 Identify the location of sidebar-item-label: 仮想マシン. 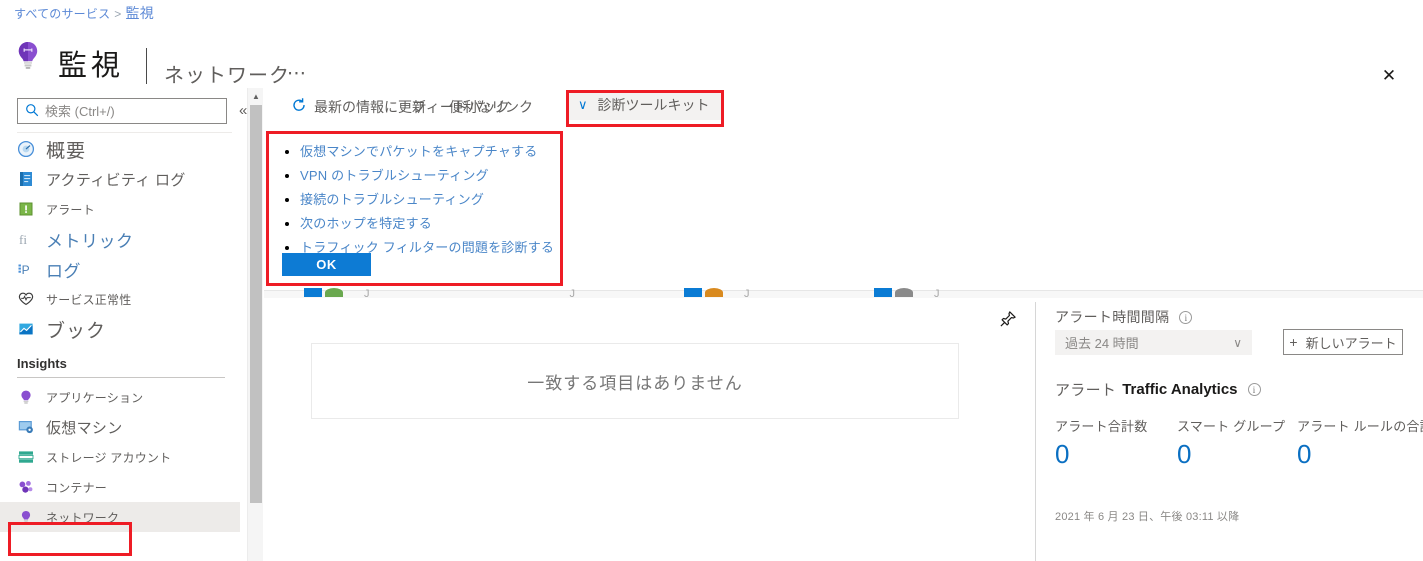
(84, 428).